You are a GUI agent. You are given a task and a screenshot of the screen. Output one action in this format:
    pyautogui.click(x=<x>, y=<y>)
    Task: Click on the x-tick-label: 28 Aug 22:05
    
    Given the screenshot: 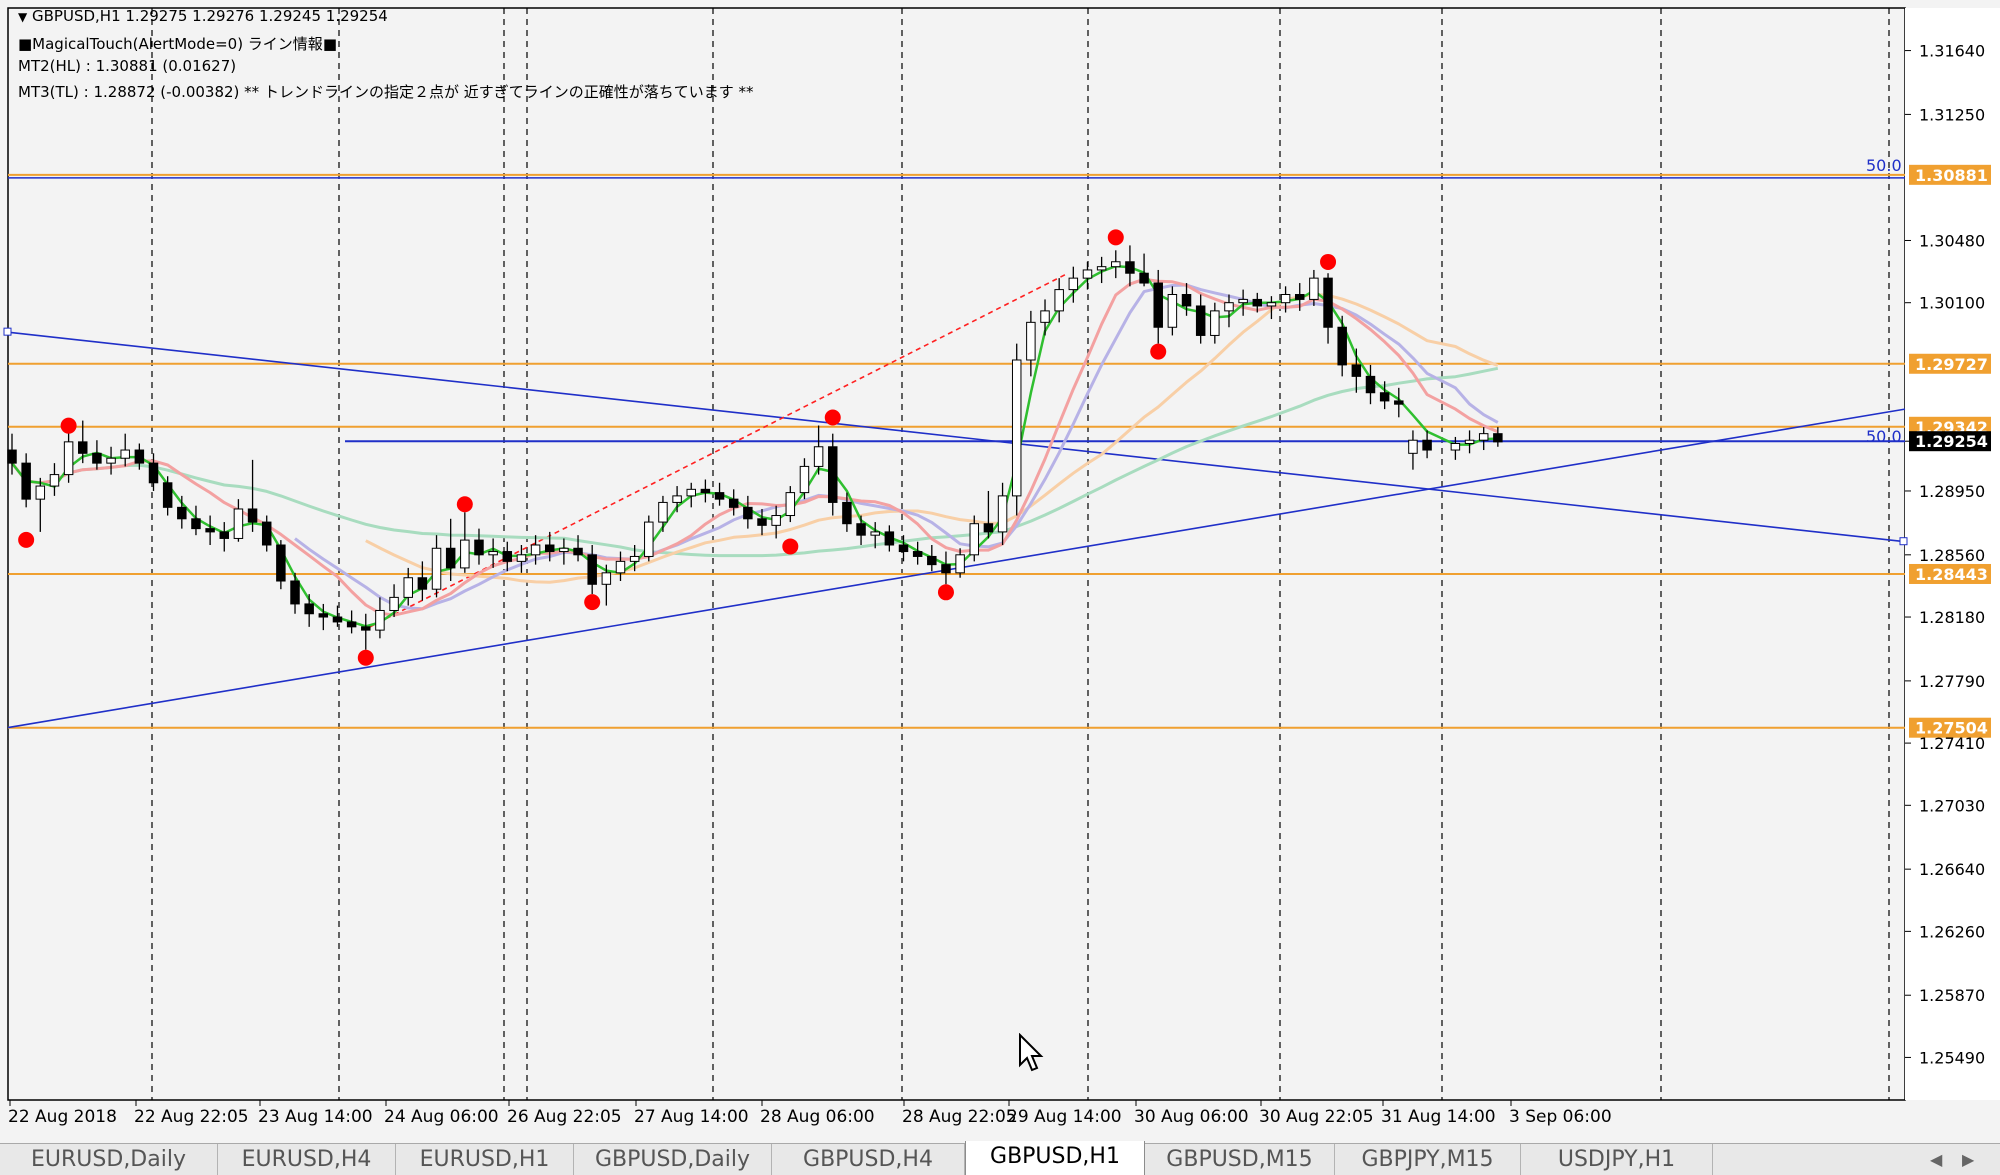 What is the action you would take?
    pyautogui.click(x=959, y=1117)
    